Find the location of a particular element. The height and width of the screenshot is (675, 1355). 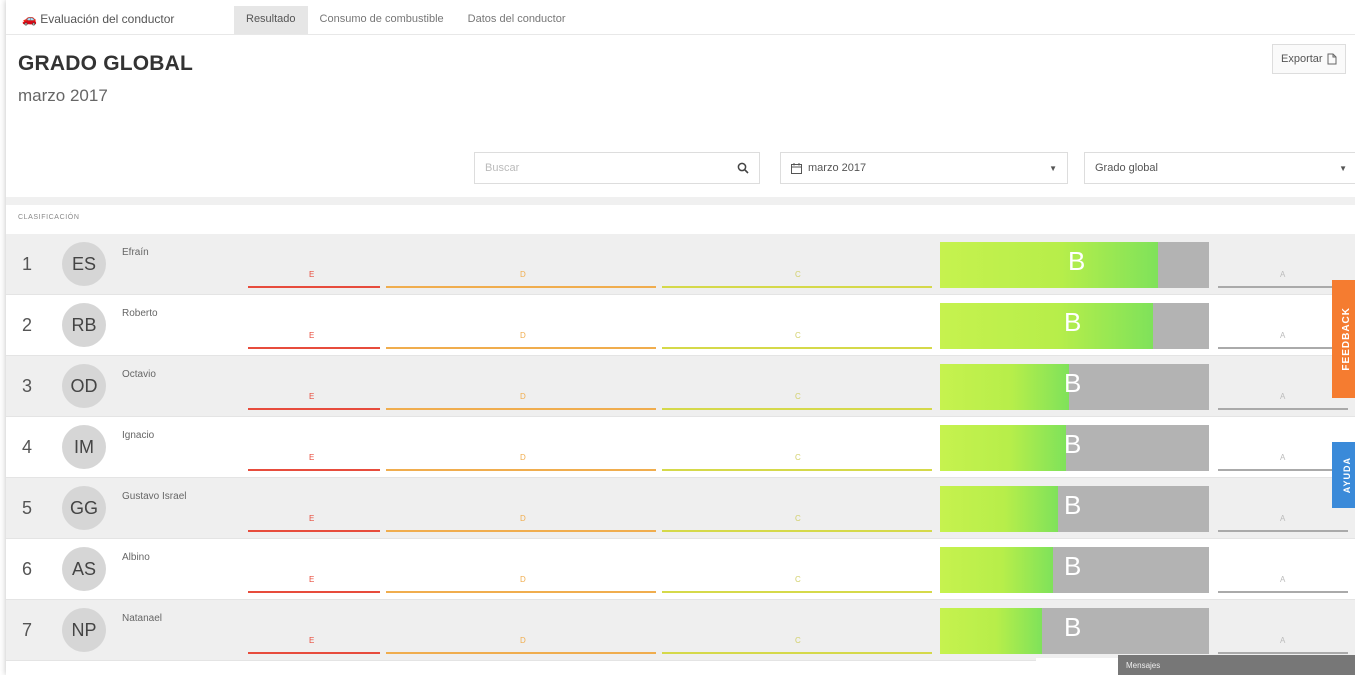

tab-consumo: Consumo de combustible is located at coordinates (382, 20).